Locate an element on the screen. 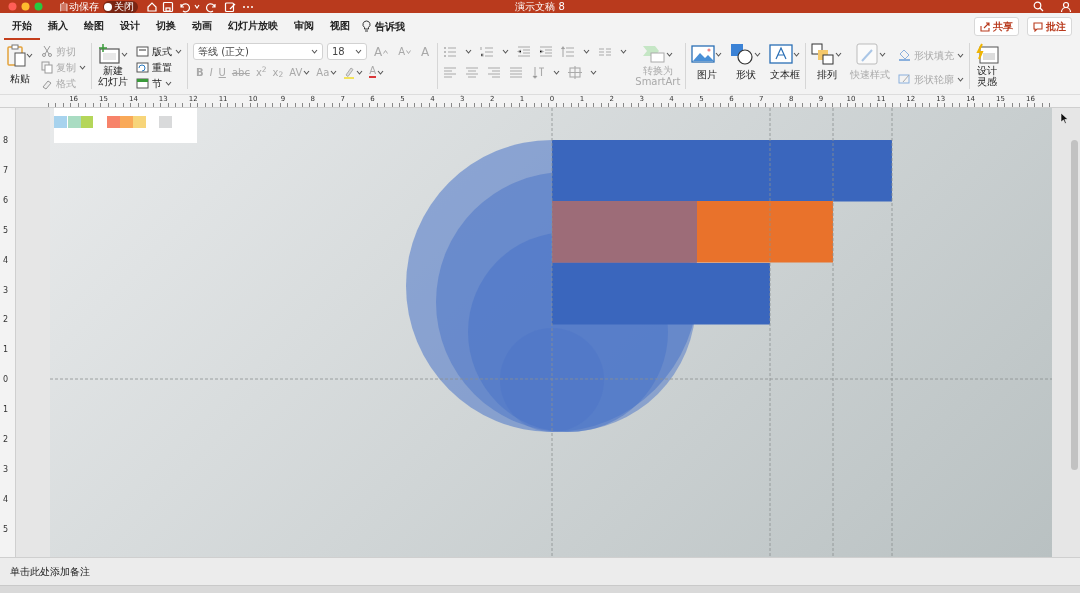  paint-bucket-icon is located at coordinates (905, 55).